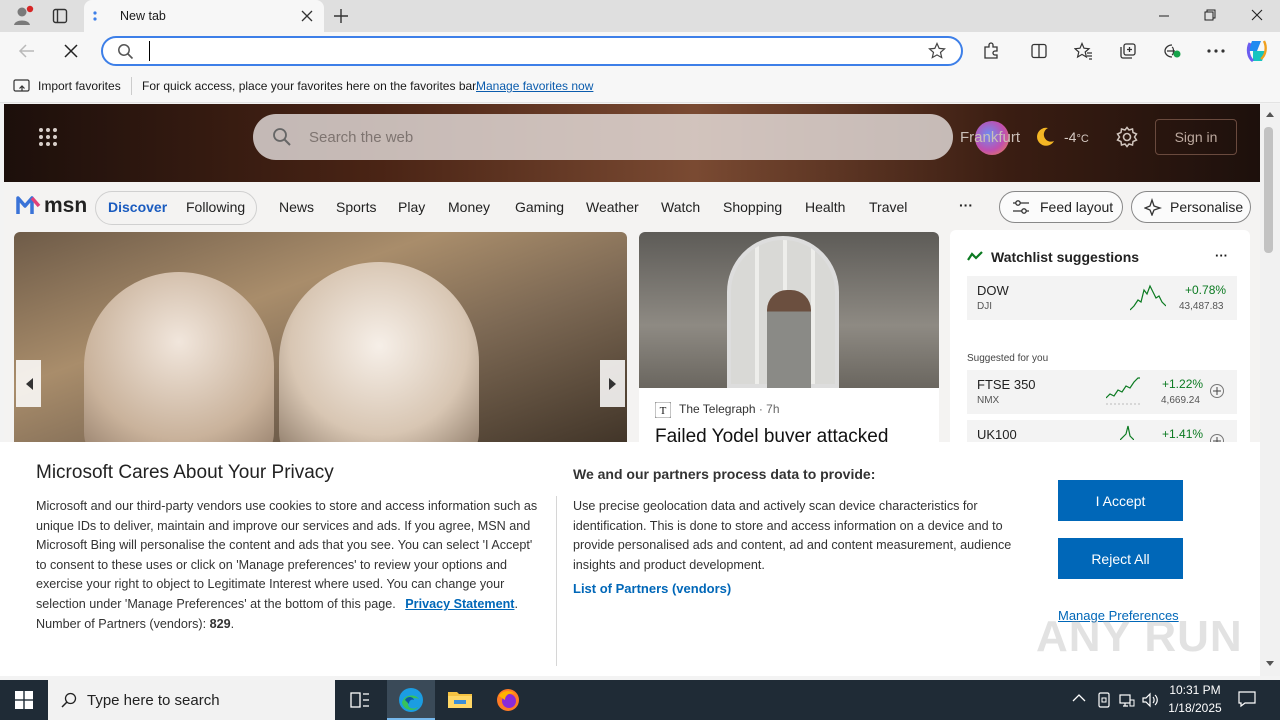 This screenshot has height=720, width=1280. What do you see at coordinates (663, 411) in the screenshot?
I see `svg-text: T` at bounding box center [663, 411].